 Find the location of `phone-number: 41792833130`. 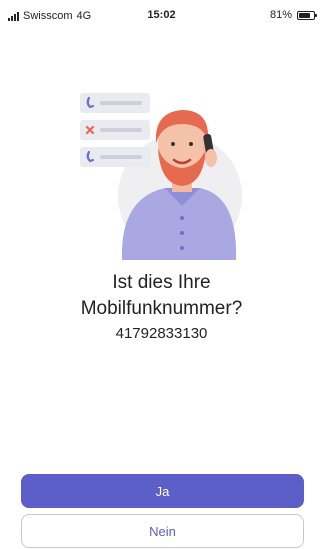

phone-number: 41792833130 is located at coordinates (161, 333).